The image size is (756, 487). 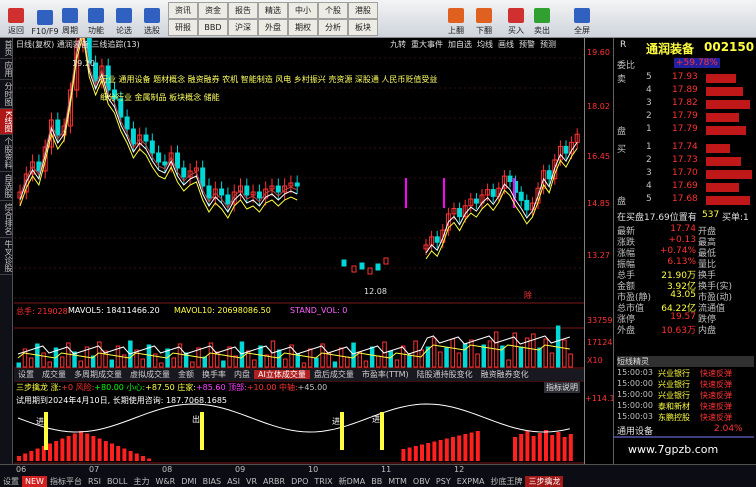 I want to click on toolbar-button-2: 周期, so click(x=70, y=18).